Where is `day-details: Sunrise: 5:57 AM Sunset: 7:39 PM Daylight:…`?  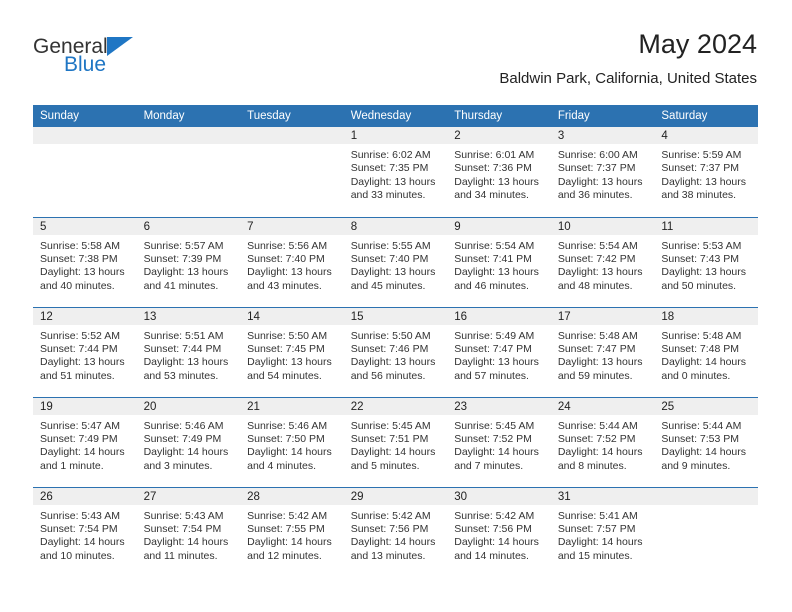
day-details: Sunrise: 5:57 AM Sunset: 7:39 PM Daylight:… is located at coordinates (189, 264).